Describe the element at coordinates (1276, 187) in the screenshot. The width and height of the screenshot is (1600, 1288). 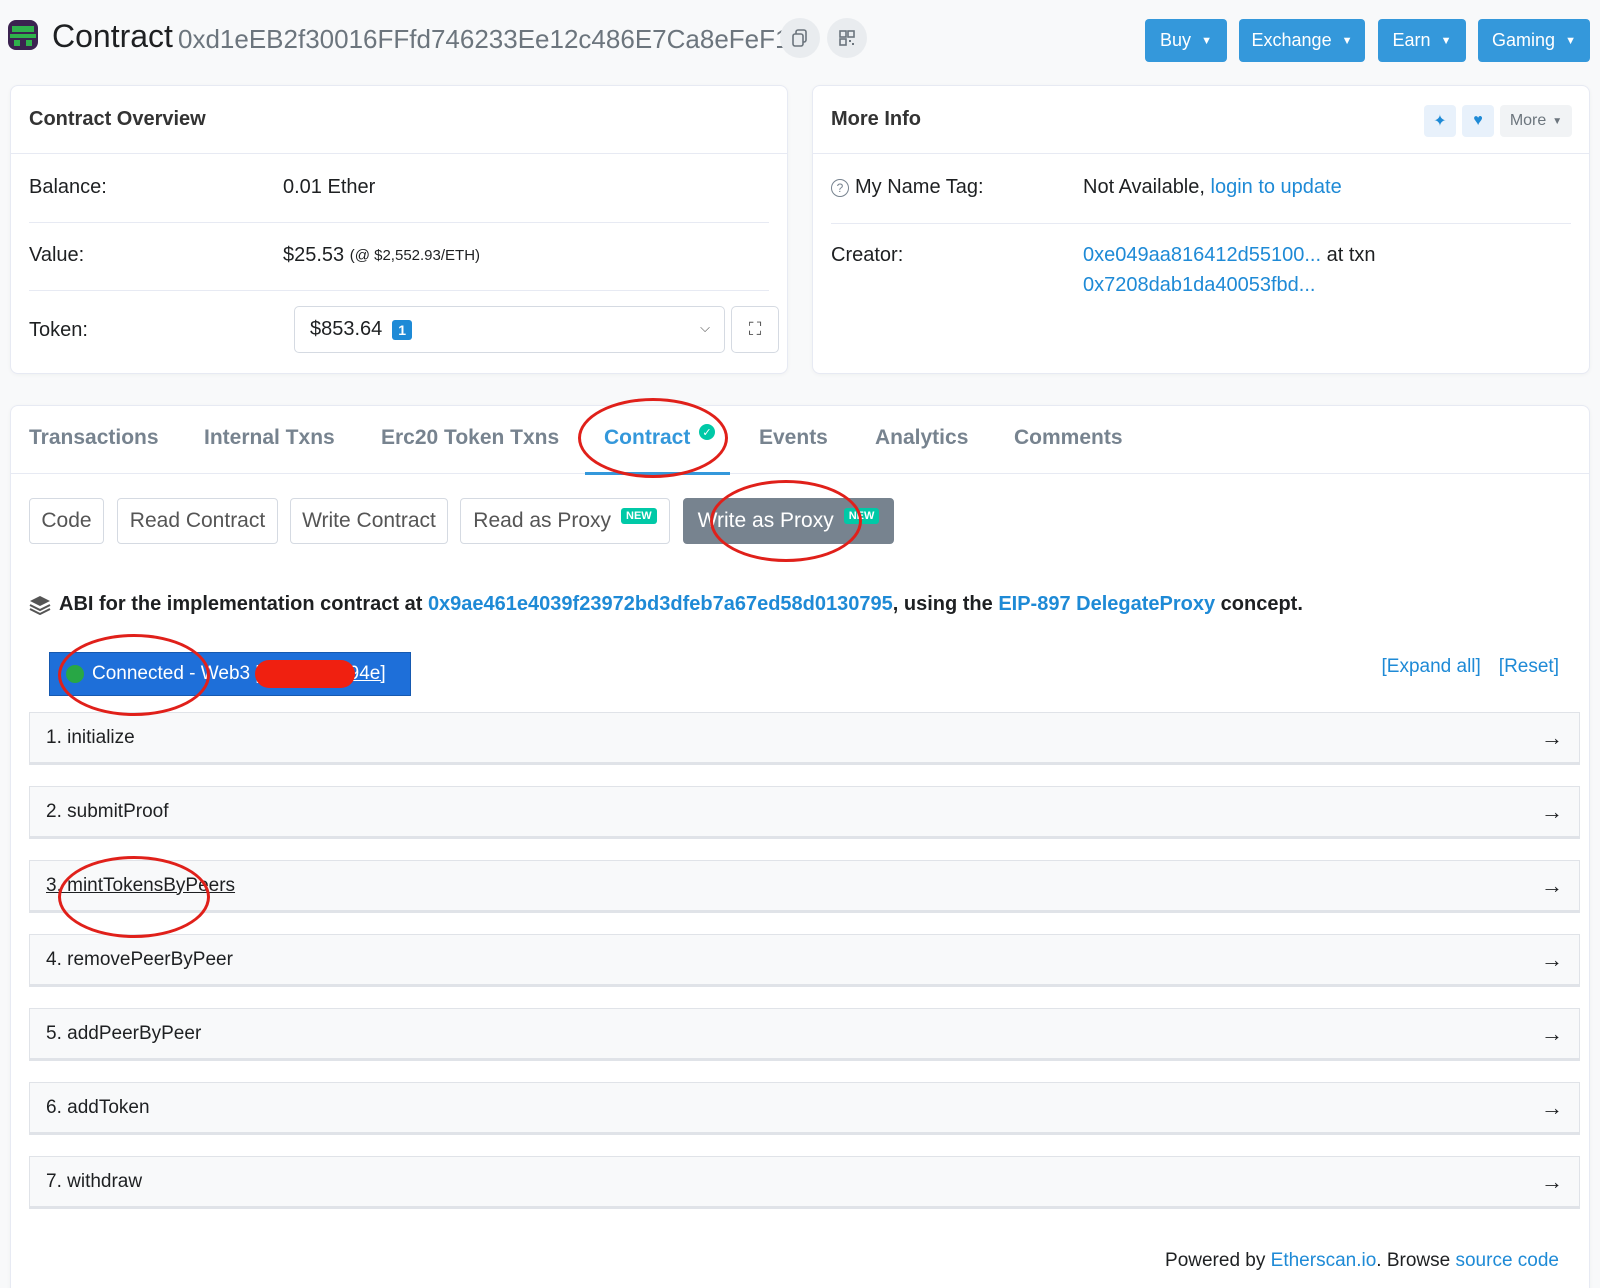
I see `login-link: login to update` at that location.